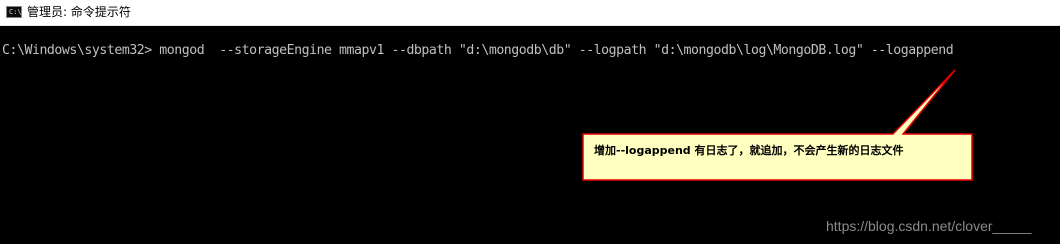  Describe the element at coordinates (79, 12) in the screenshot. I see `window-title: 管理员: 命令提示符` at that location.